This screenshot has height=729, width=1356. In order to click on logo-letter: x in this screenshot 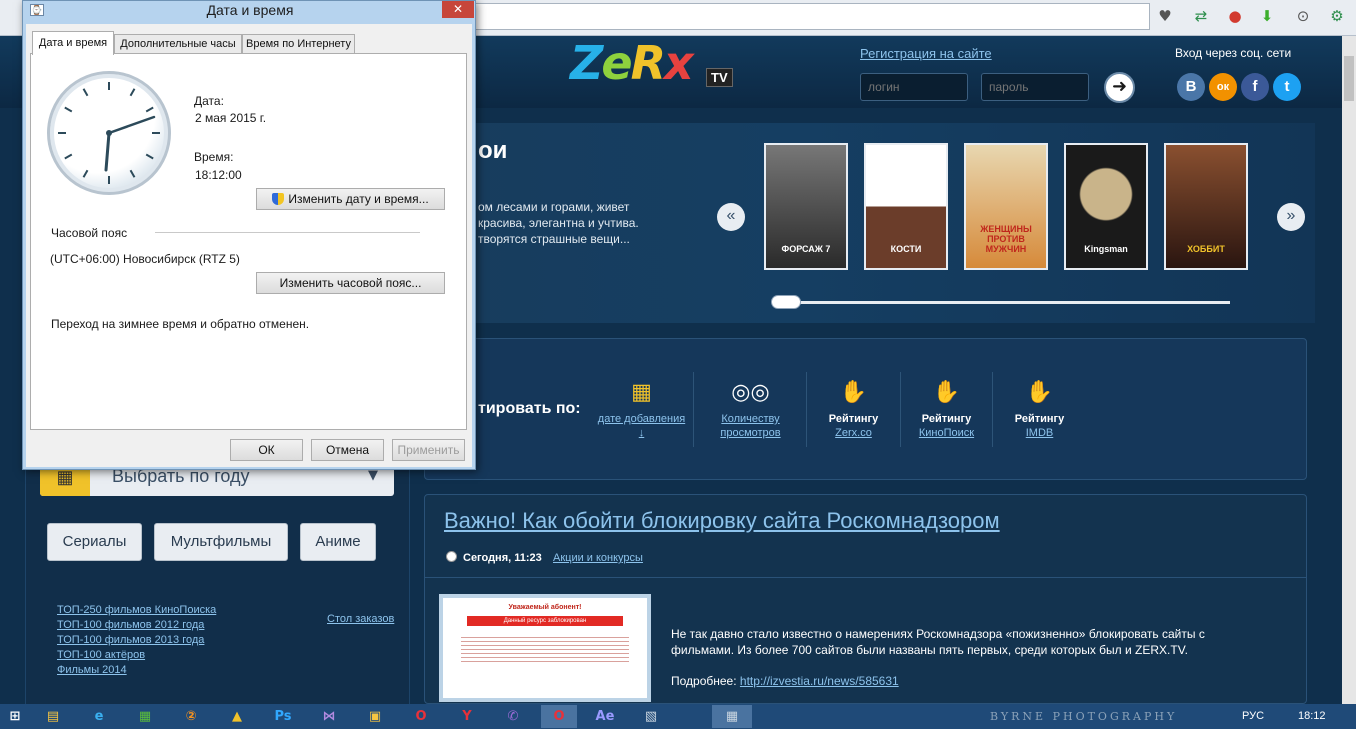, I will do `click(678, 63)`.